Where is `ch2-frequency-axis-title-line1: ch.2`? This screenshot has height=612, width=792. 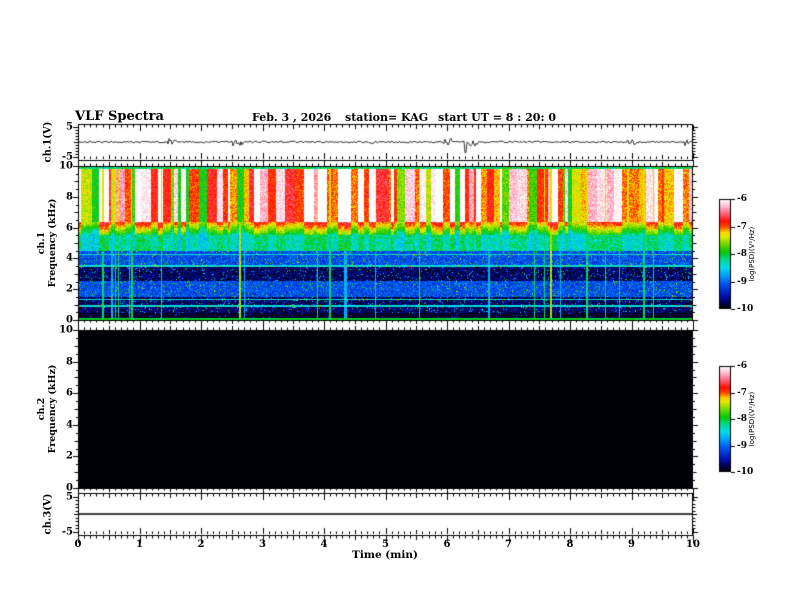 ch2-frequency-axis-title-line1: ch.2 is located at coordinates (41, 409).